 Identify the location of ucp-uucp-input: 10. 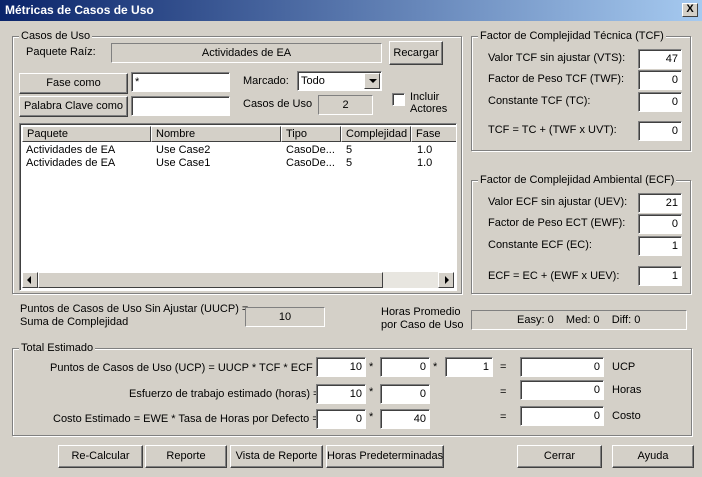
(341, 367).